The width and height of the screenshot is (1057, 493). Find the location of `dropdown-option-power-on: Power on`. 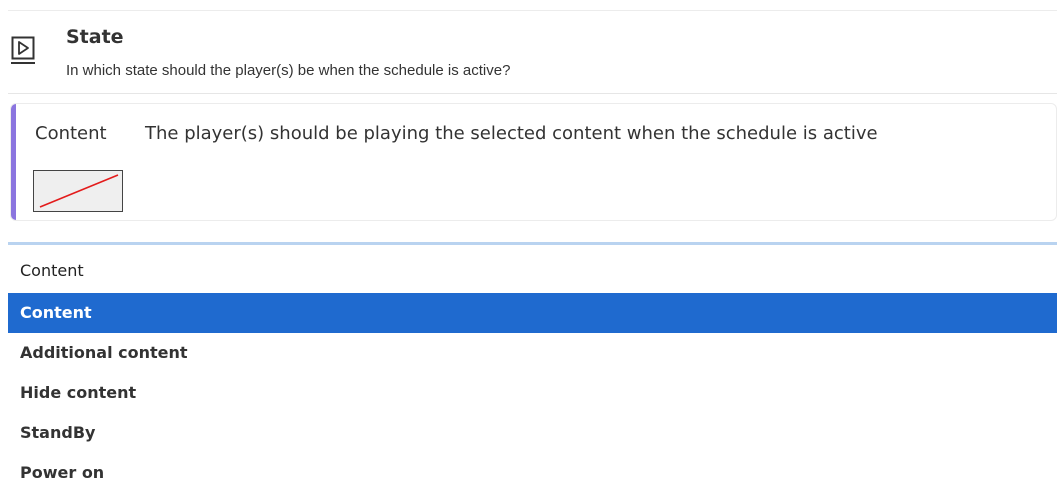

dropdown-option-power-on: Power on is located at coordinates (532, 473).